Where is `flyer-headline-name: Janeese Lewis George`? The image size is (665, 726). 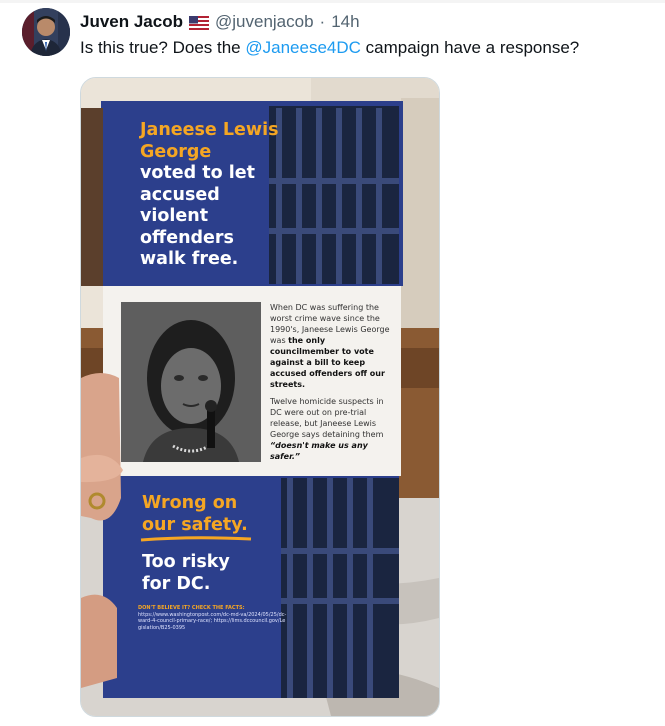
flyer-headline-name: Janeese Lewis George is located at coordinates (209, 141).